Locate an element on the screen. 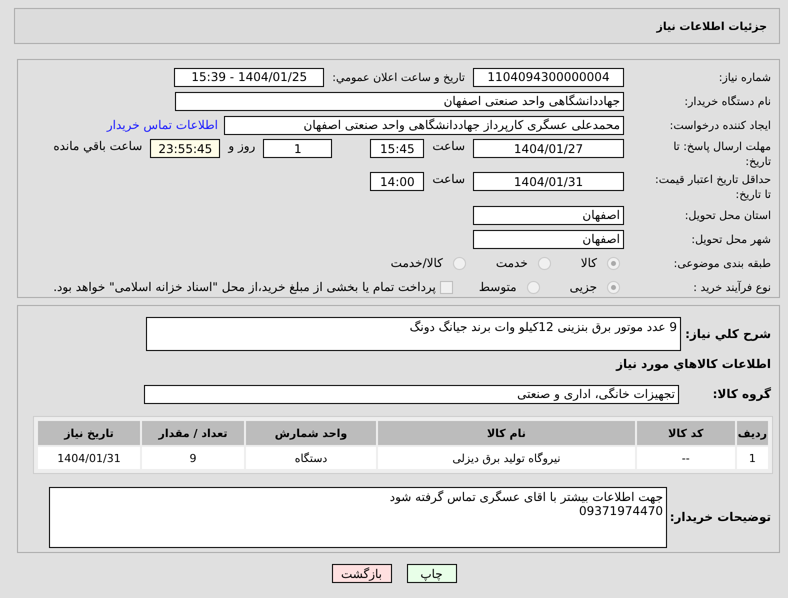  field-label: شرح کلي نیاز: is located at coordinates (727, 334).